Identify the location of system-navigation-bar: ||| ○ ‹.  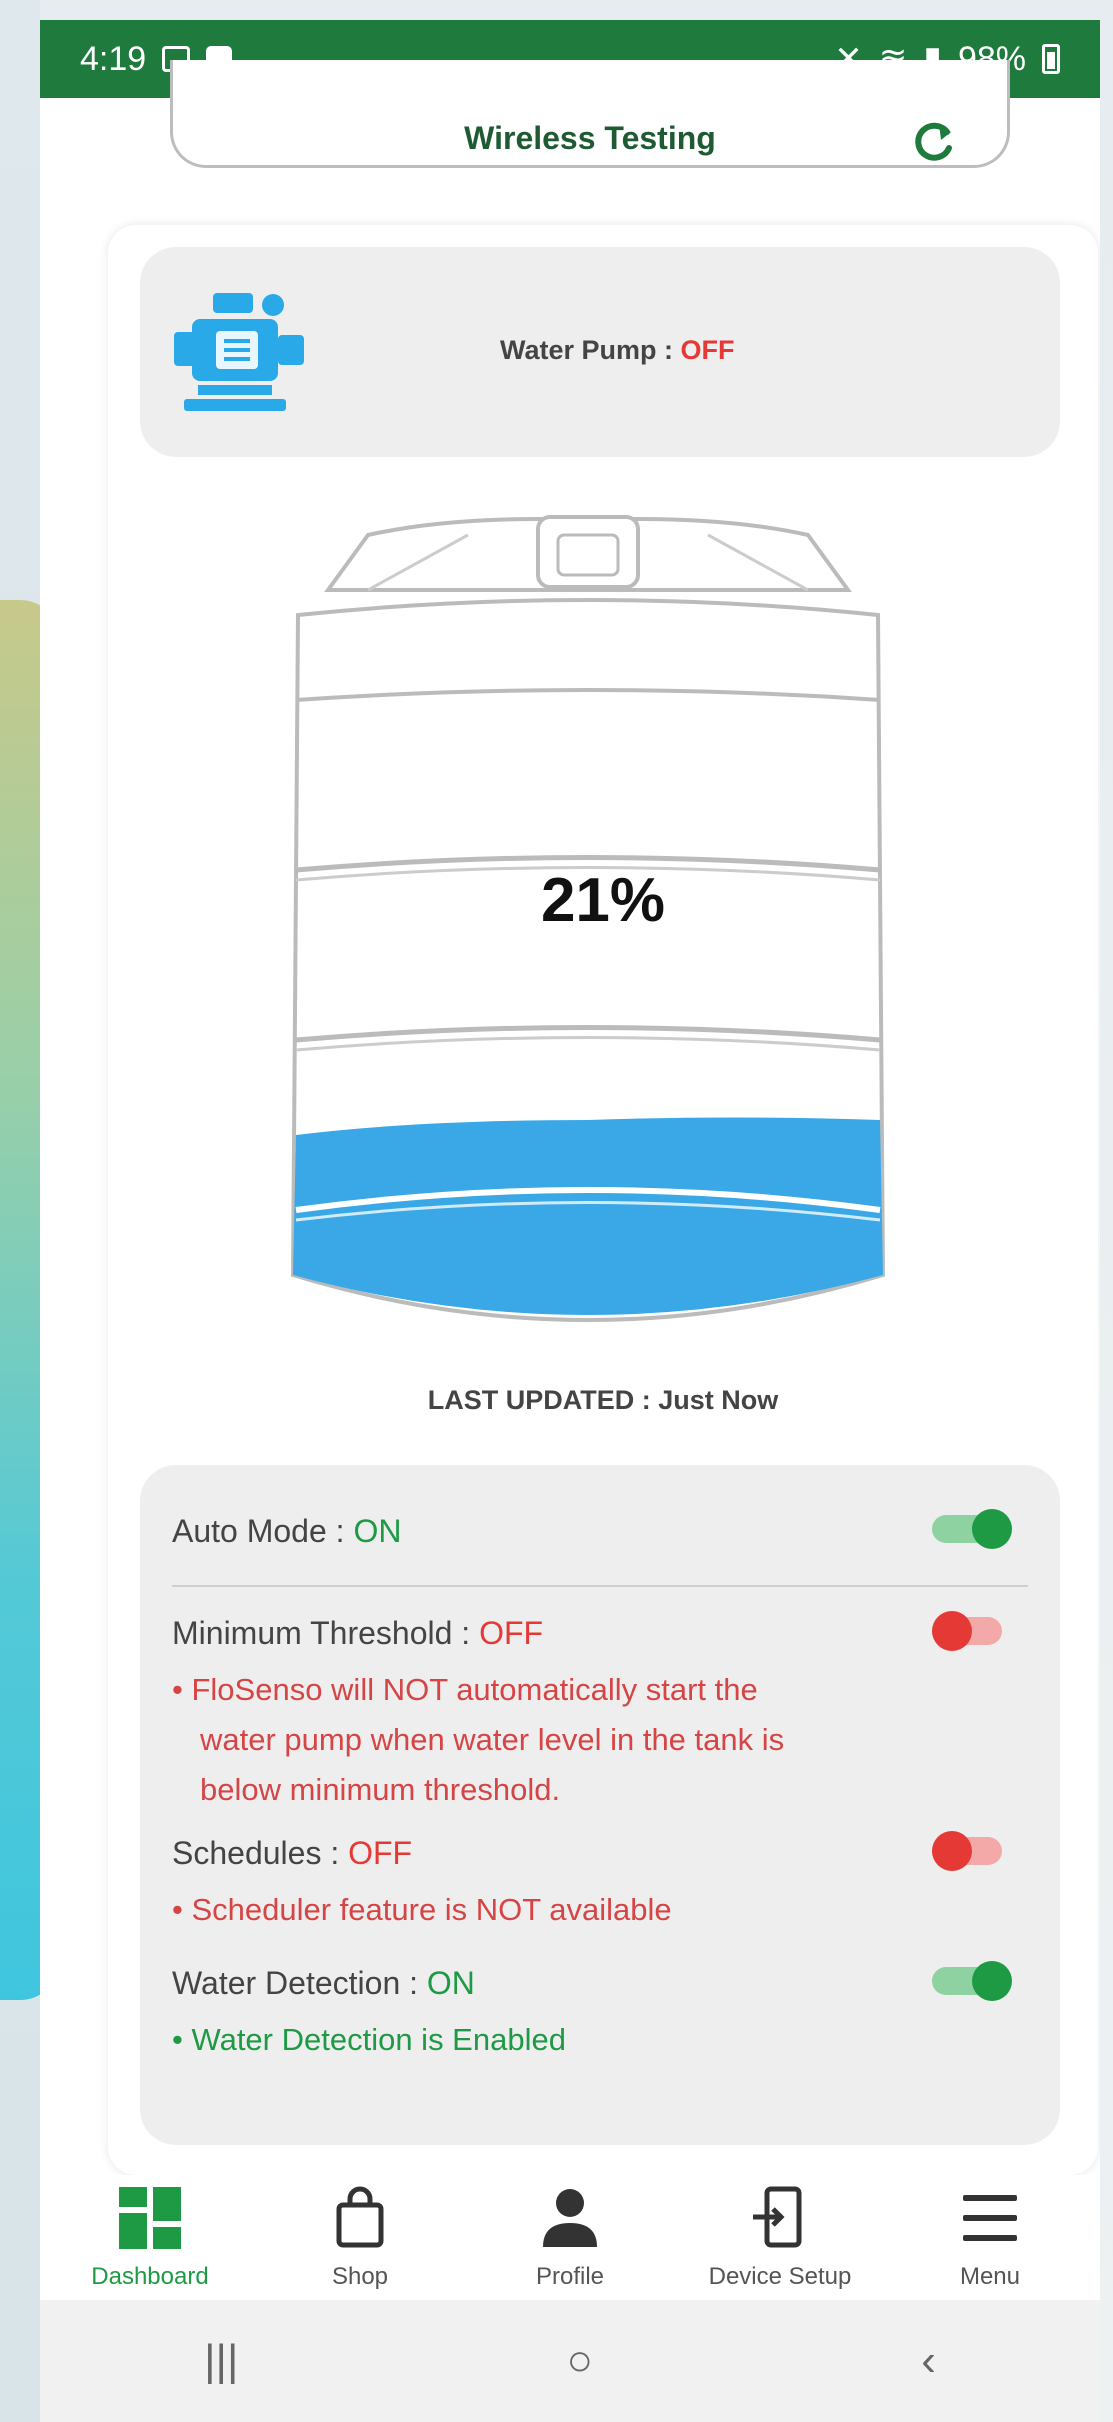
(570, 2361).